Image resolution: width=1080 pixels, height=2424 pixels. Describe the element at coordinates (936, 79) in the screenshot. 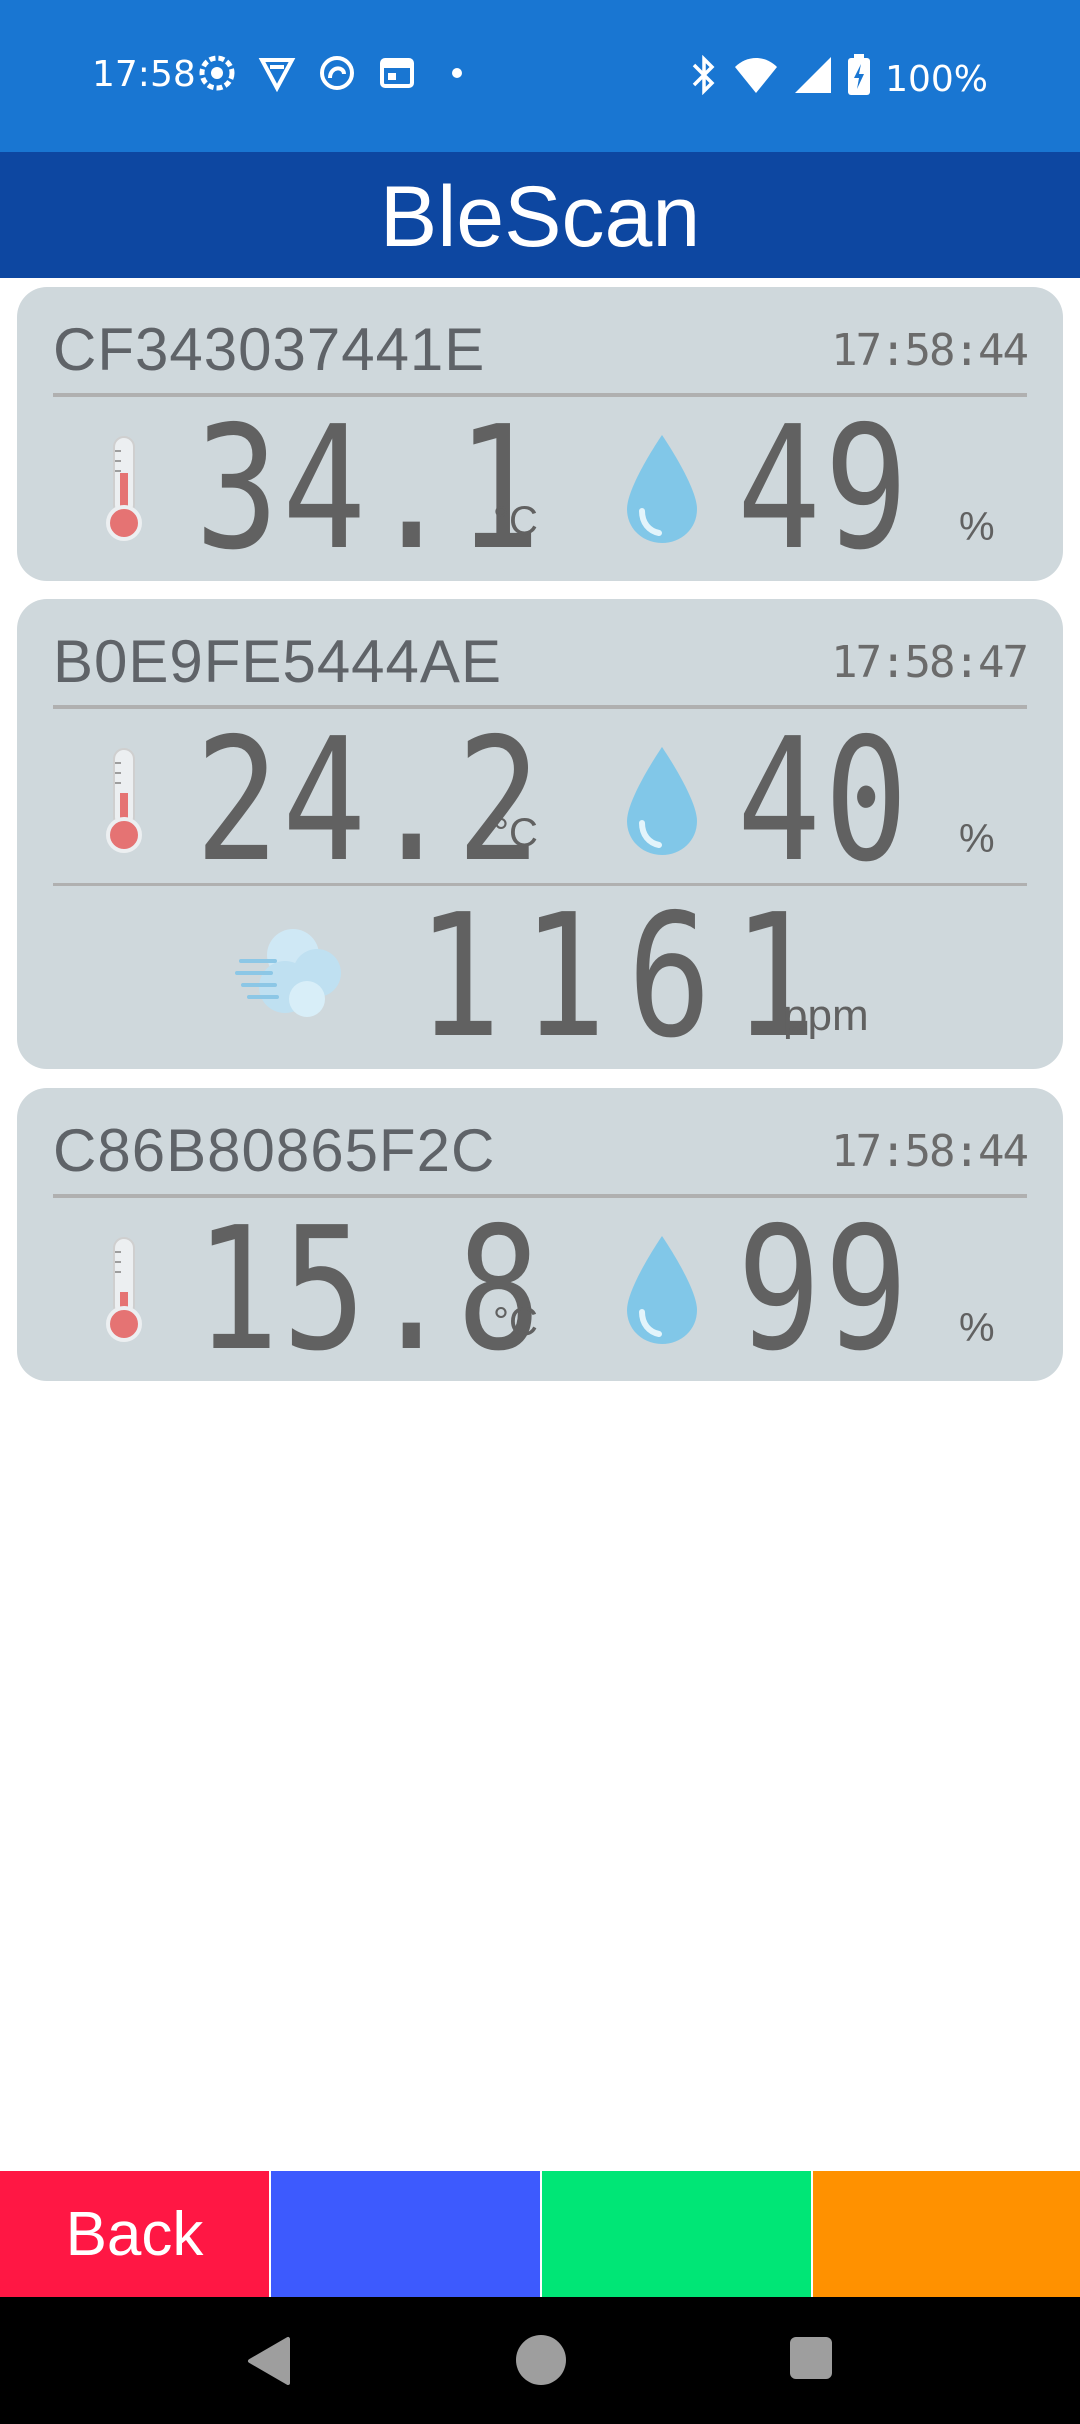

I see `battery-percent: 100%` at that location.